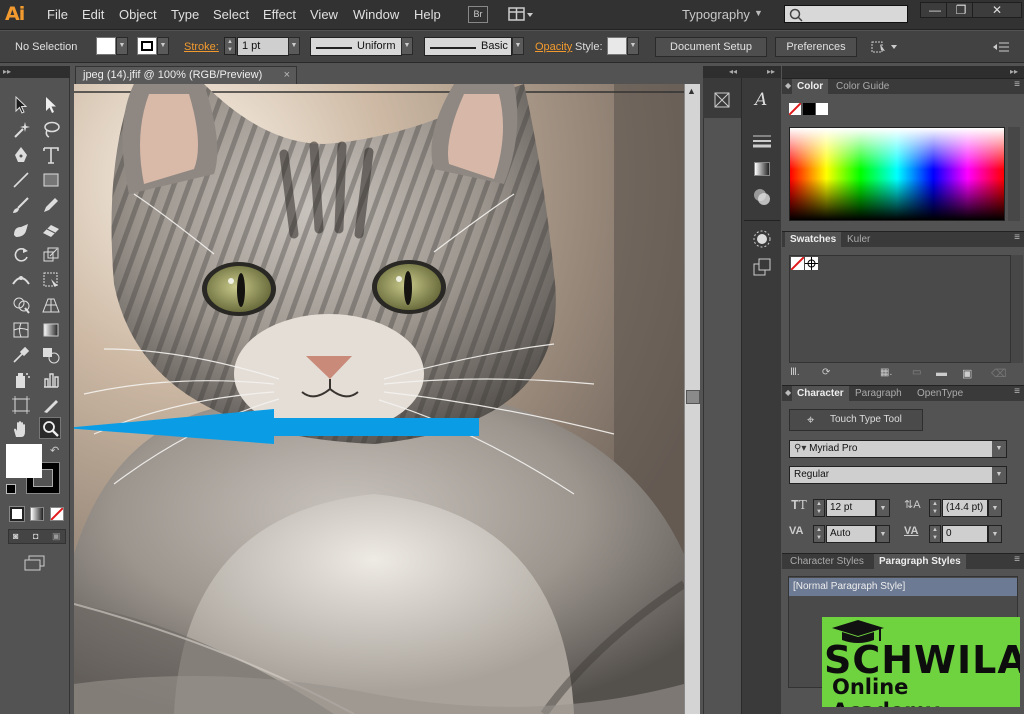 The width and height of the screenshot is (1024, 714). Describe the element at coordinates (1017, 559) in the screenshot. I see `styles-panel-menu-icon: ≡` at that location.